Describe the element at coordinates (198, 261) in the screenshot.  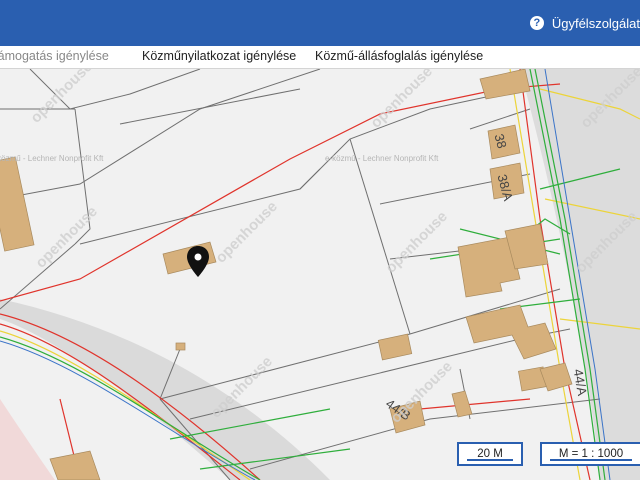
I see `location-pin-icon` at that location.